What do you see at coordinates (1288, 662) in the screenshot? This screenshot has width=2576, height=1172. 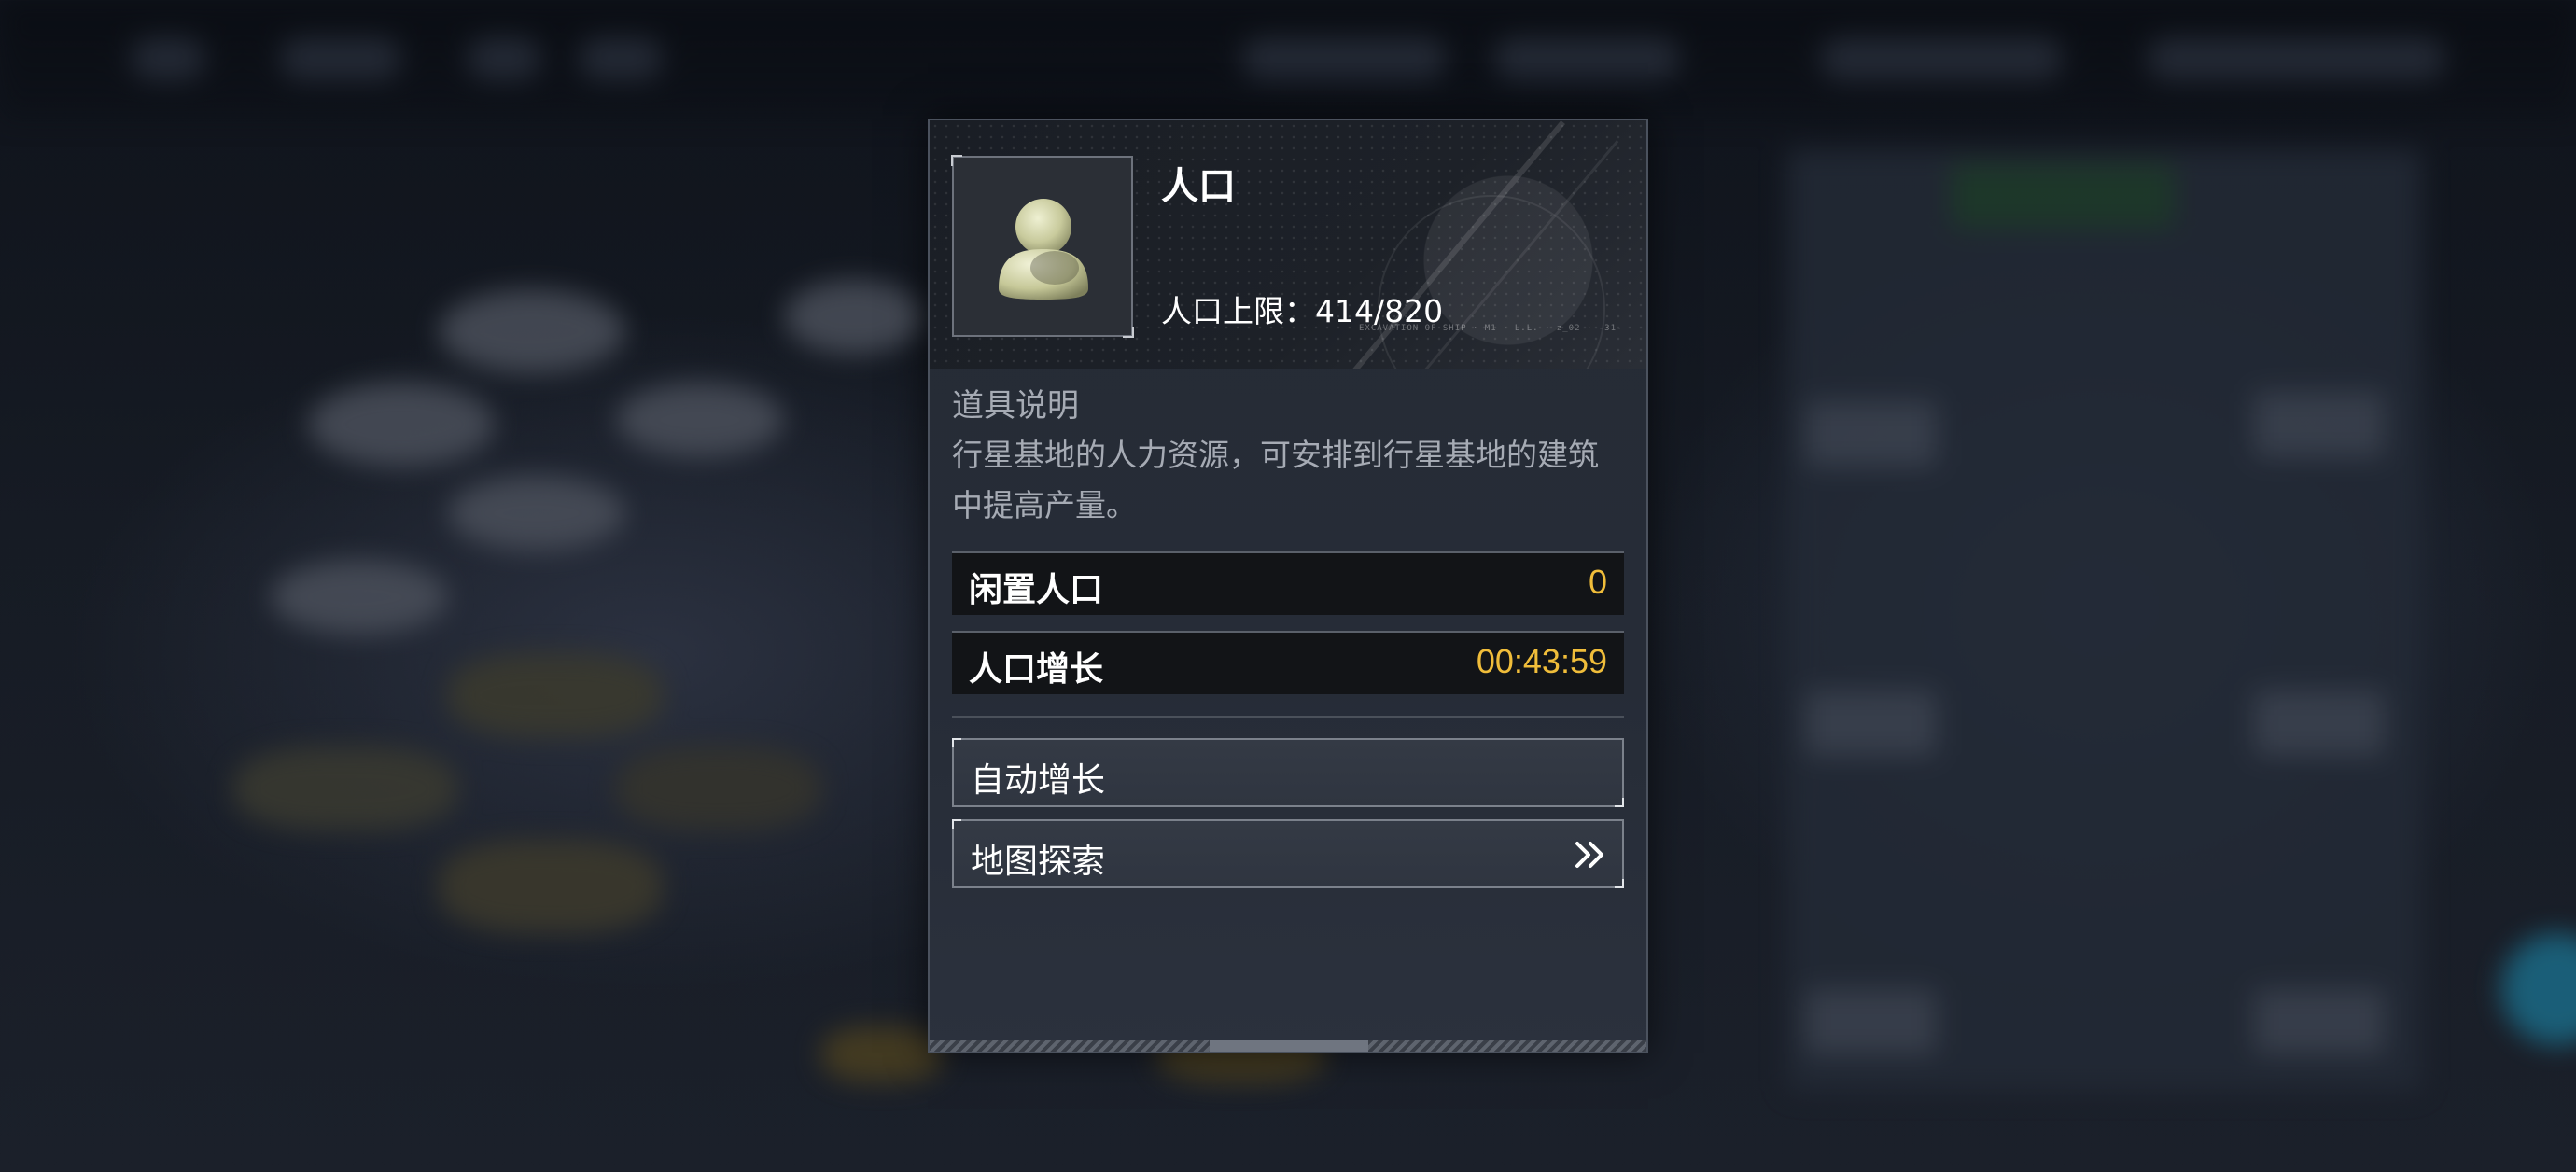 I see `population-growth-row: 人口增长 00:43:59` at bounding box center [1288, 662].